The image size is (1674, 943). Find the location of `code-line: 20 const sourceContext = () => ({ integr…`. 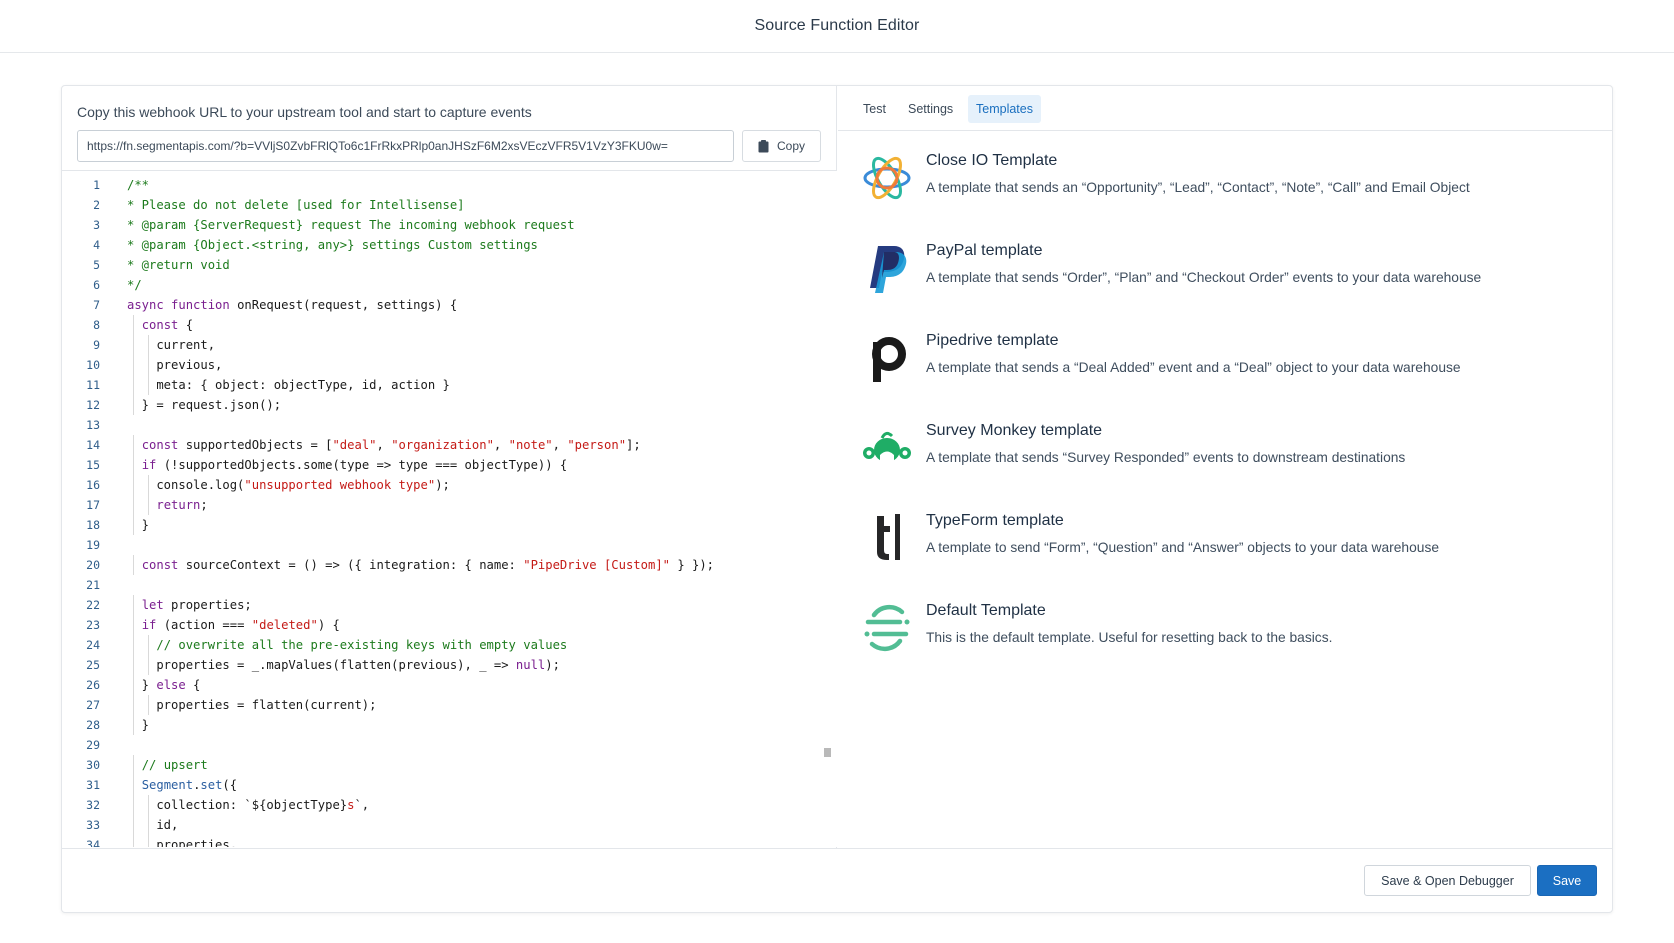

code-line: 20 const sourceContext = () => ({ integr… is located at coordinates (449, 565).